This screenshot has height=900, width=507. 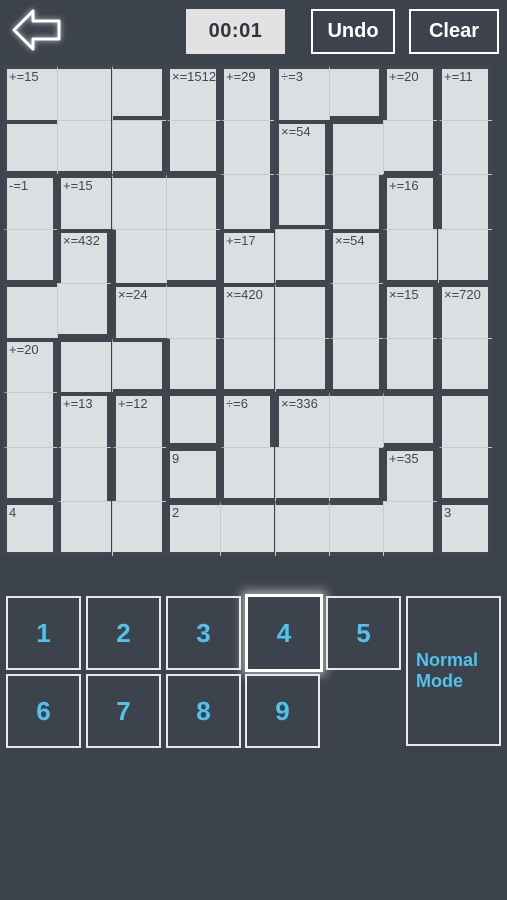 What do you see at coordinates (363, 633) in the screenshot?
I see `keypad-key-5: 5` at bounding box center [363, 633].